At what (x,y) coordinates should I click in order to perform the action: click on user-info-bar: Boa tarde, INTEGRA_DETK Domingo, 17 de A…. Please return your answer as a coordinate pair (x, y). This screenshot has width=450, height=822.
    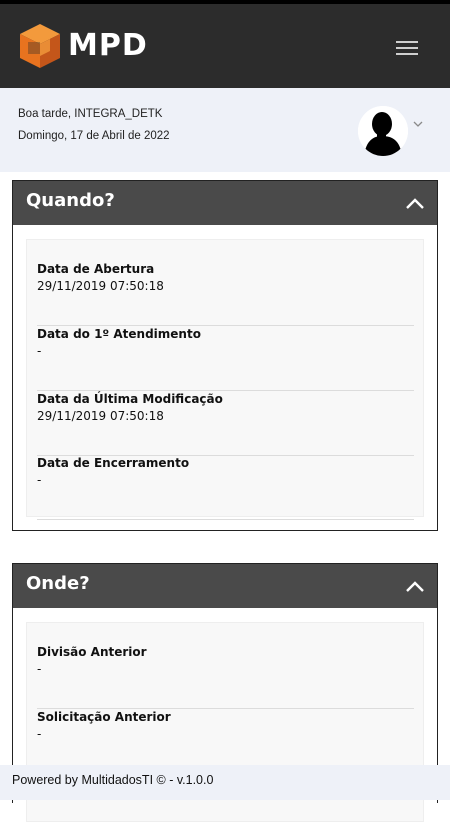
    Looking at the image, I should click on (225, 130).